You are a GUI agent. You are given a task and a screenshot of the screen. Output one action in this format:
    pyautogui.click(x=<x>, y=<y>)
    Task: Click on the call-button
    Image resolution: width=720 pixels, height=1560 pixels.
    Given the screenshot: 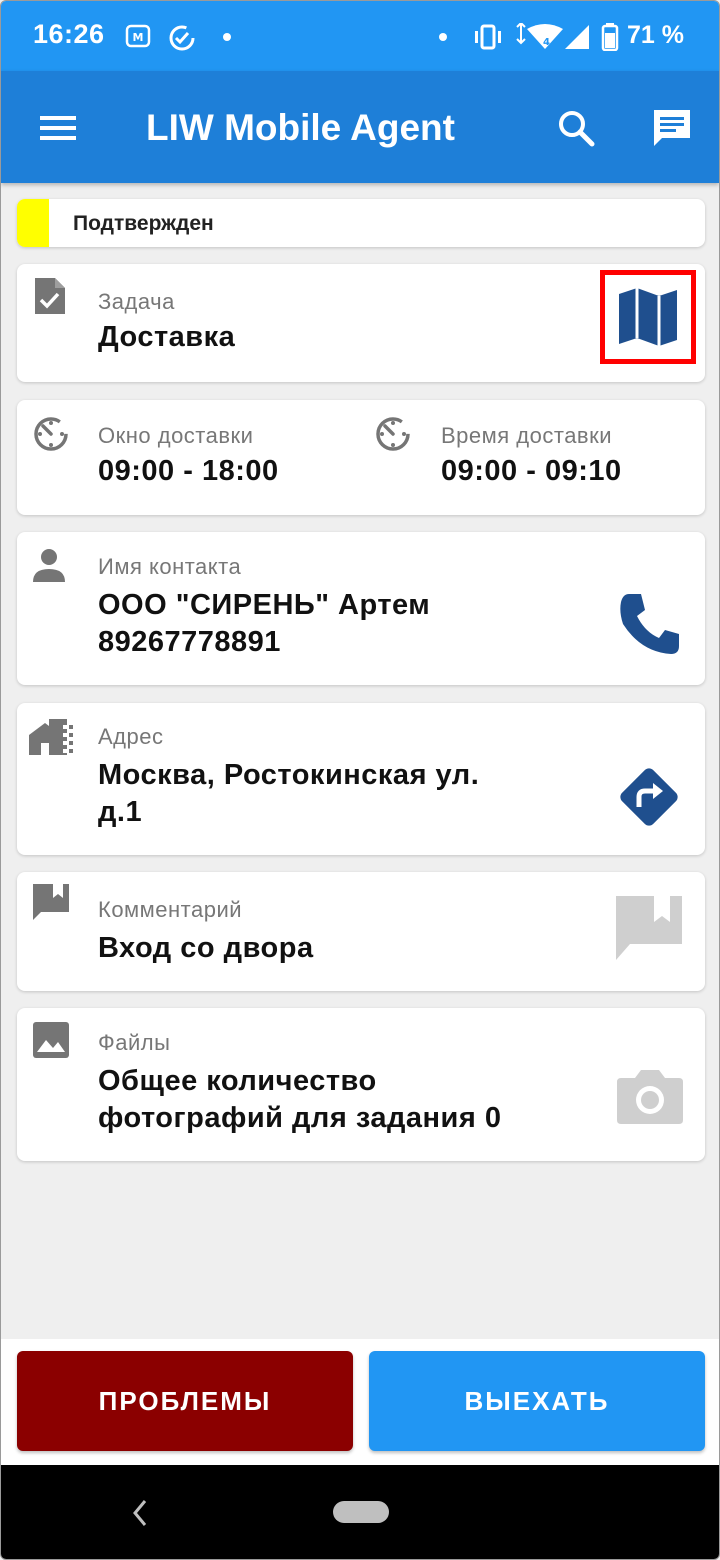 What is the action you would take?
    pyautogui.click(x=649, y=624)
    